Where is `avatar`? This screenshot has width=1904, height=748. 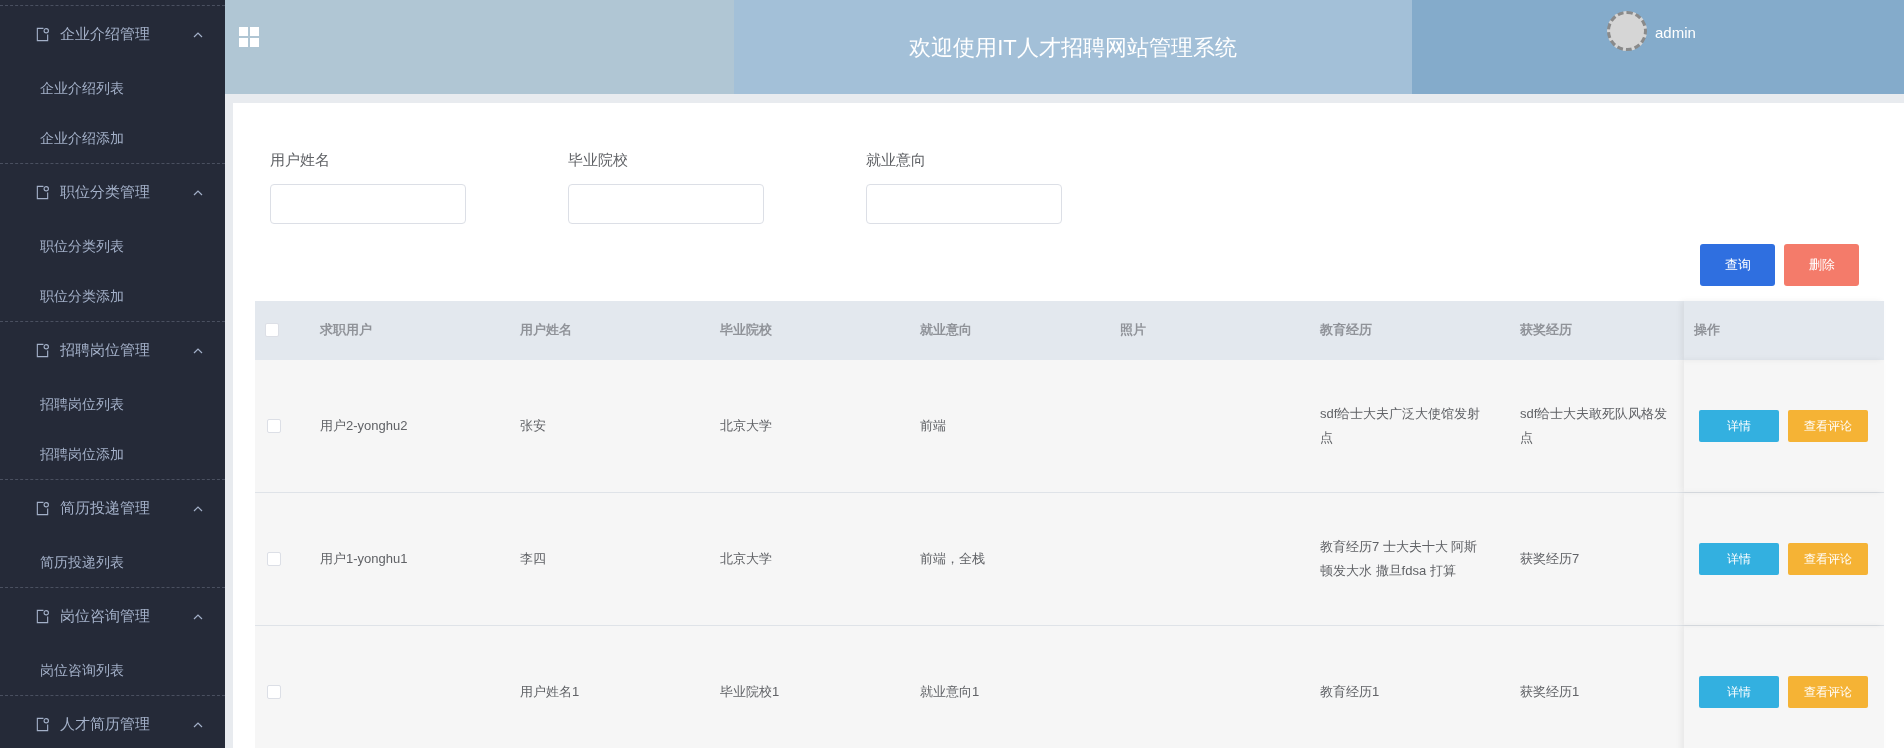 avatar is located at coordinates (1627, 31).